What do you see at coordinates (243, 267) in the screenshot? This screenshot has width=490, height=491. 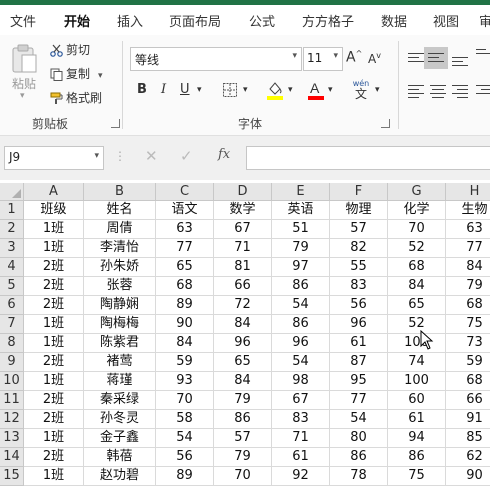 I see `cell-d4: 81` at bounding box center [243, 267].